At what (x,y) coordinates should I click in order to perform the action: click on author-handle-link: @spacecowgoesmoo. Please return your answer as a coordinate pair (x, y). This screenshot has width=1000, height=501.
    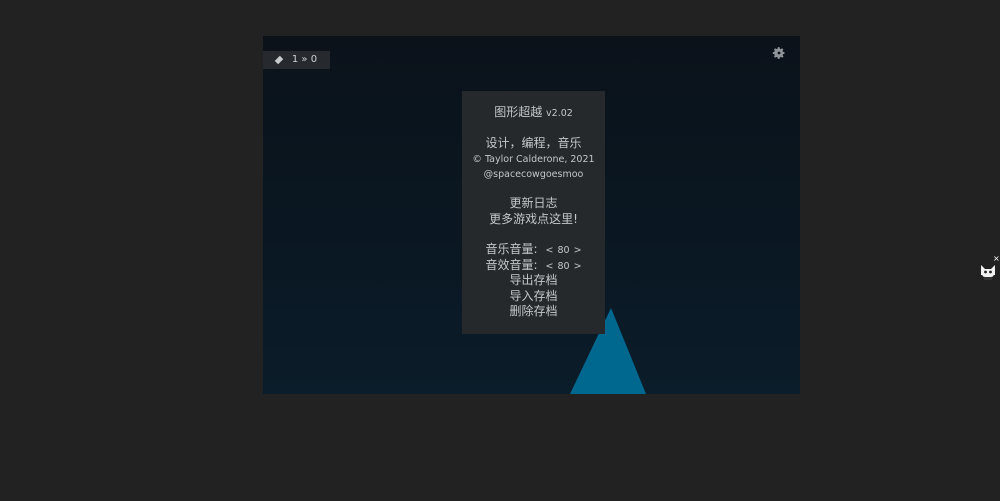
    Looking at the image, I should click on (533, 175).